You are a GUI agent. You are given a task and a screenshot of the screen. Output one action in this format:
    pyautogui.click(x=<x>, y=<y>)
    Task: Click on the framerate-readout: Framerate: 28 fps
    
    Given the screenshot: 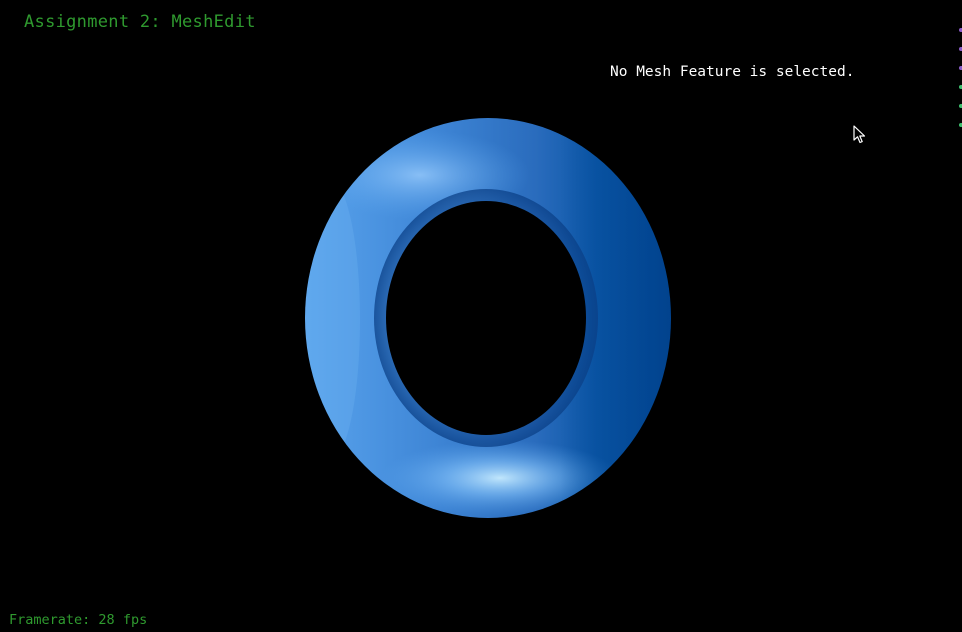 What is the action you would take?
    pyautogui.click(x=78, y=620)
    